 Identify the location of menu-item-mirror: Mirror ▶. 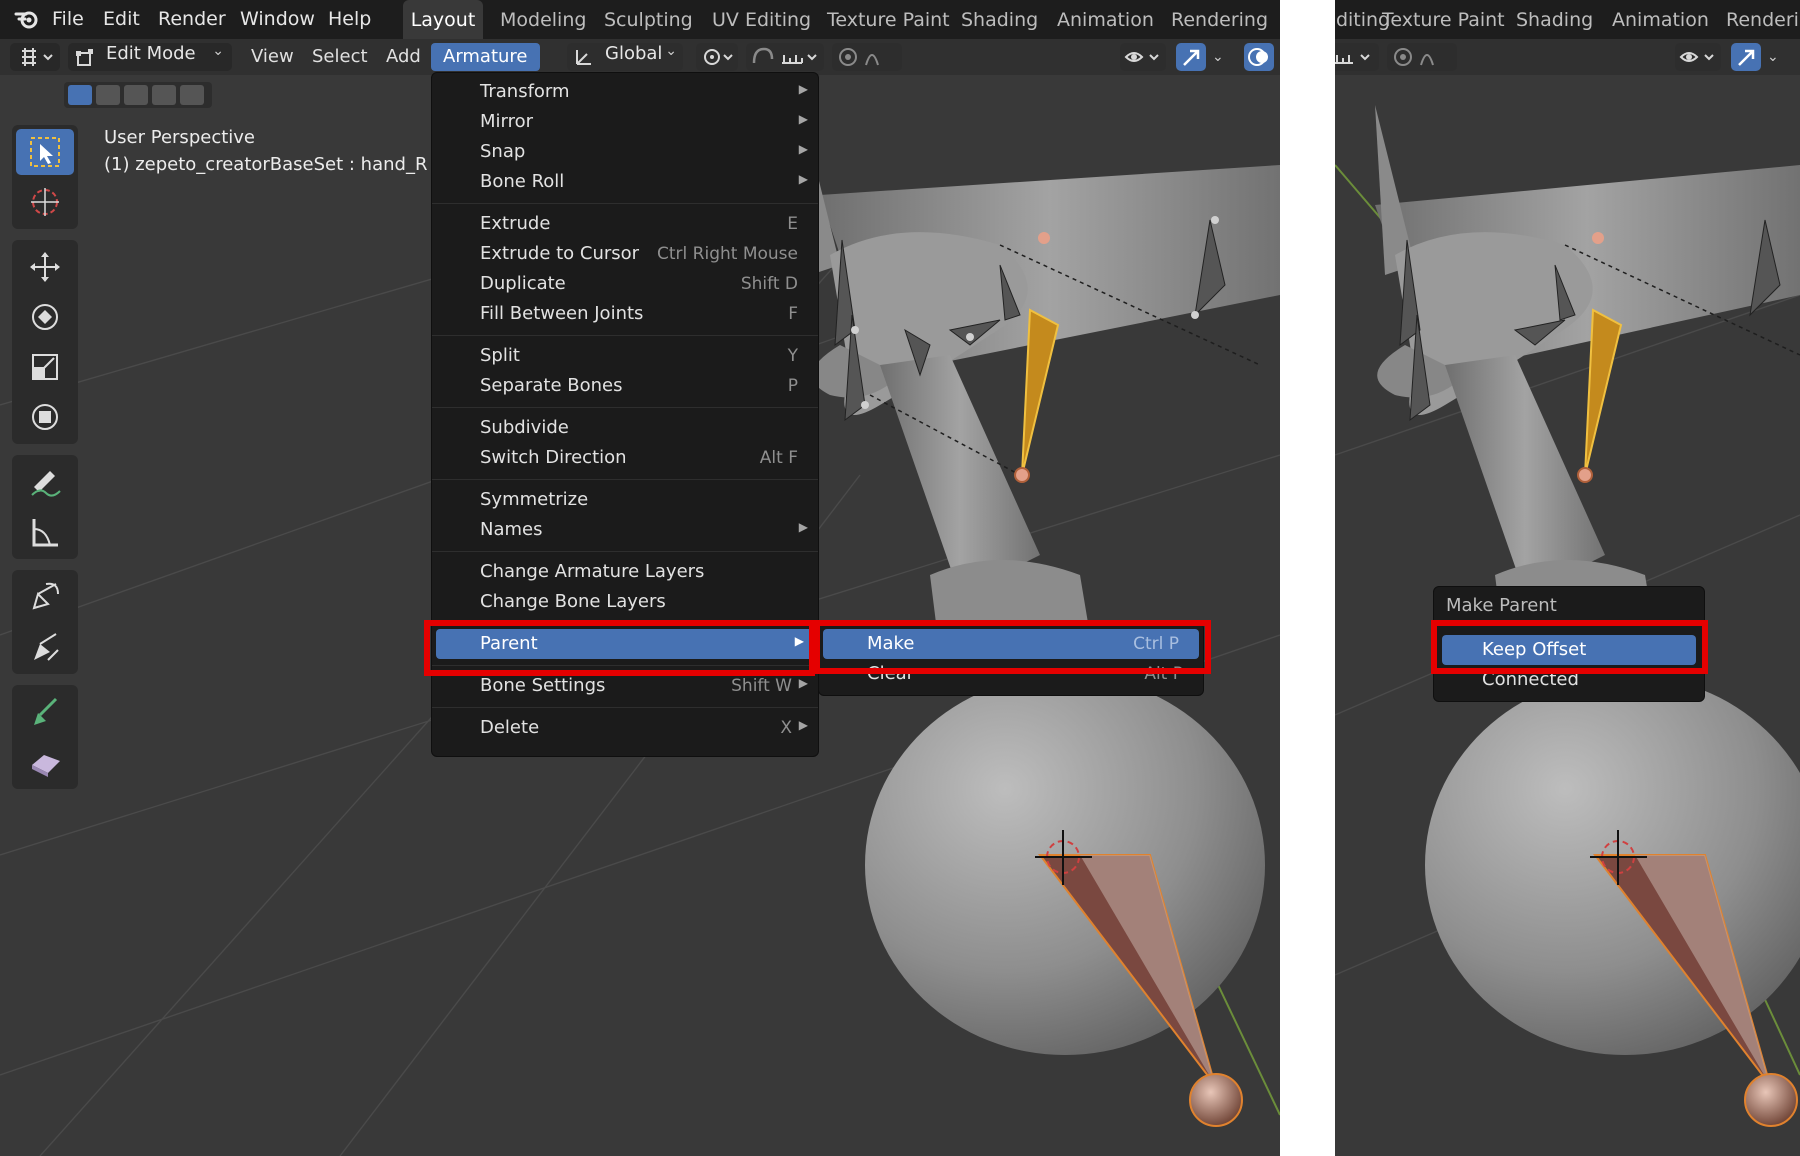
(625, 122).